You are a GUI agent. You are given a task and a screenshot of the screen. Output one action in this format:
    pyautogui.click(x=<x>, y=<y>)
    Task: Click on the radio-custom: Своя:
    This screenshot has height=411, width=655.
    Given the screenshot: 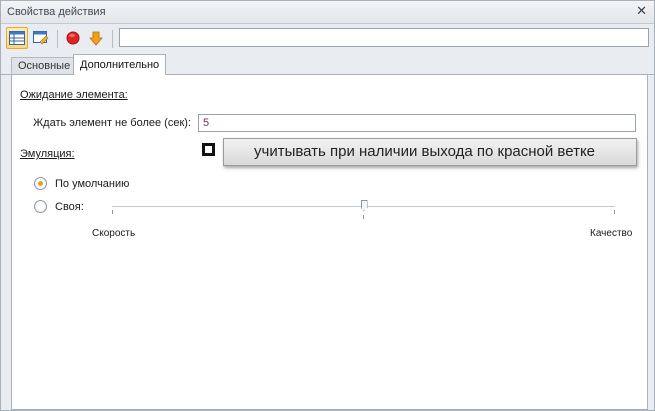 What is the action you would take?
    pyautogui.click(x=59, y=206)
    